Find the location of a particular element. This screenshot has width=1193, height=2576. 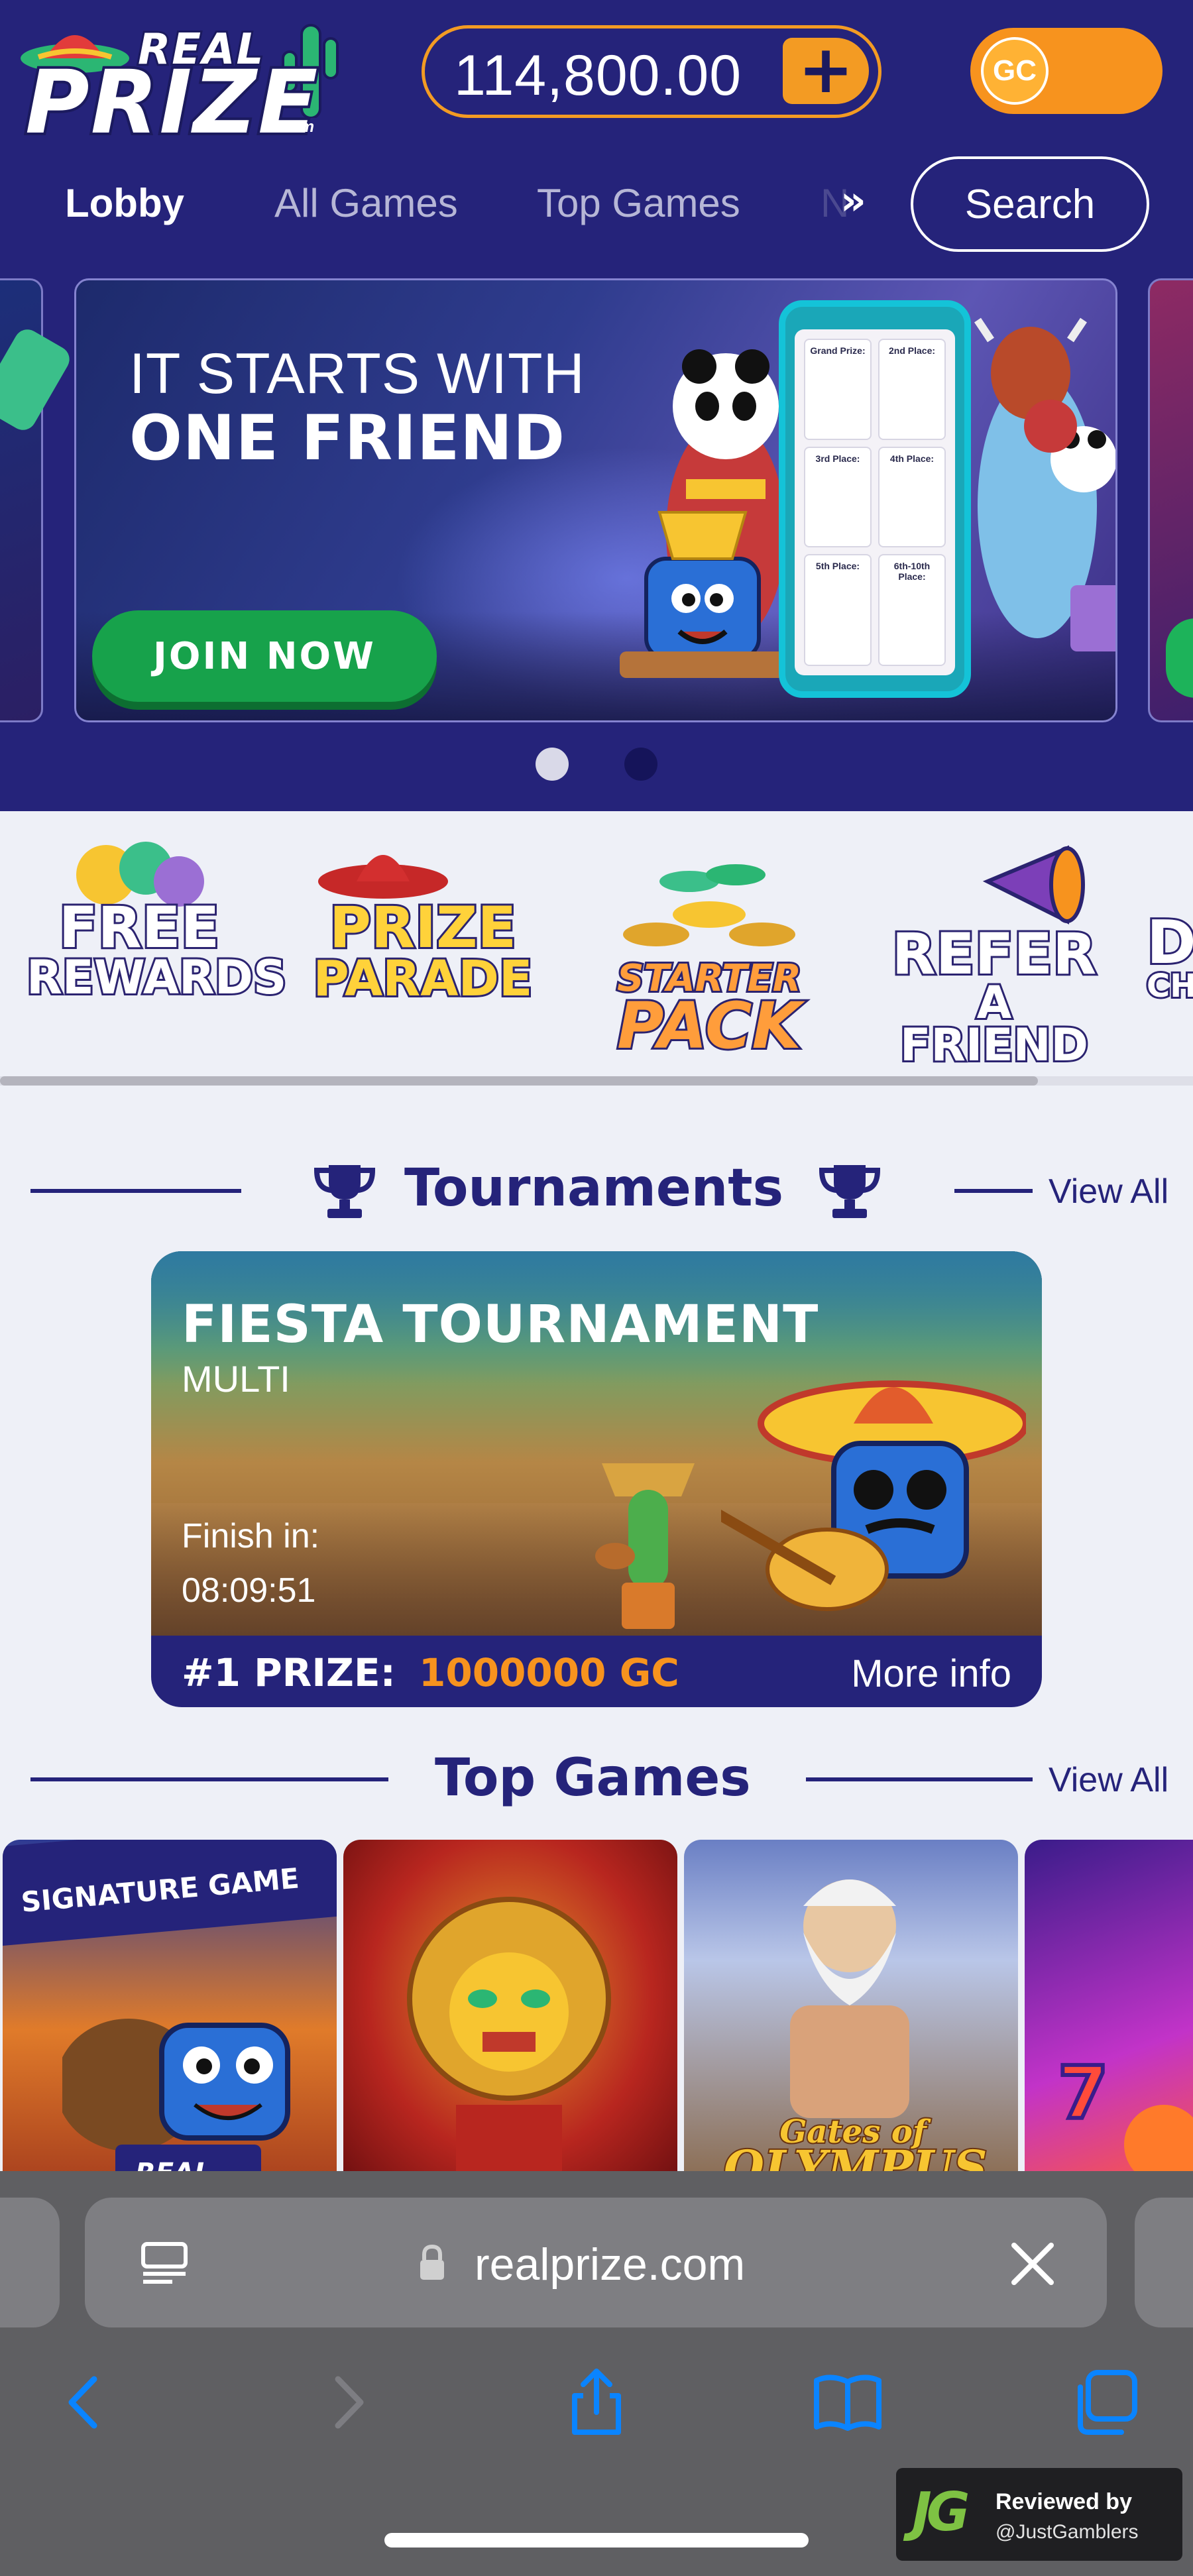

coin-stack-icon is located at coordinates (709, 905).